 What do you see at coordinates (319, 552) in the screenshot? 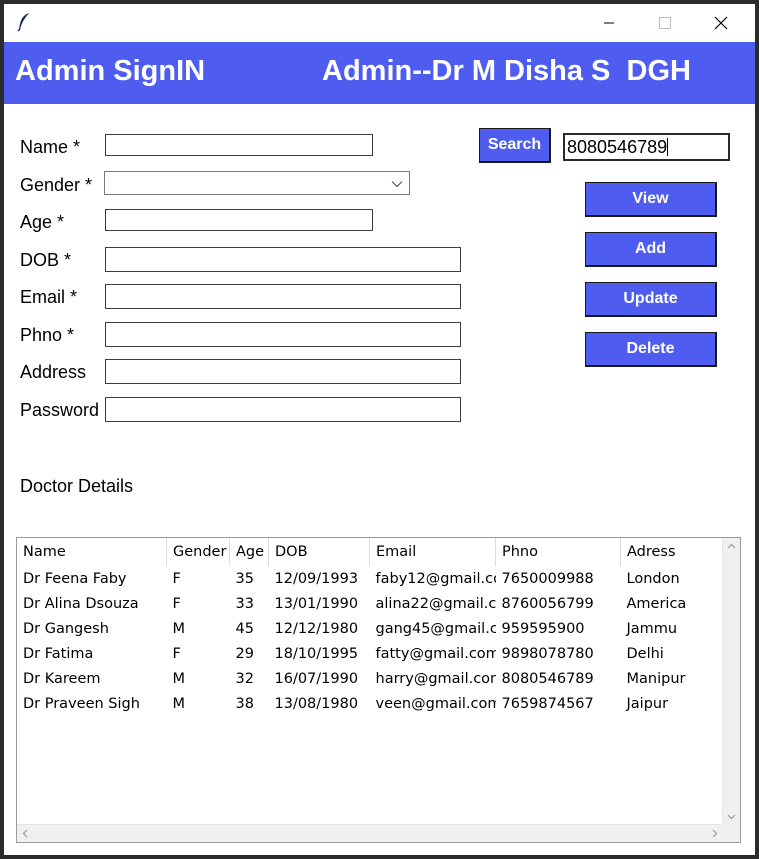
I see `column-header: DOB` at bounding box center [319, 552].